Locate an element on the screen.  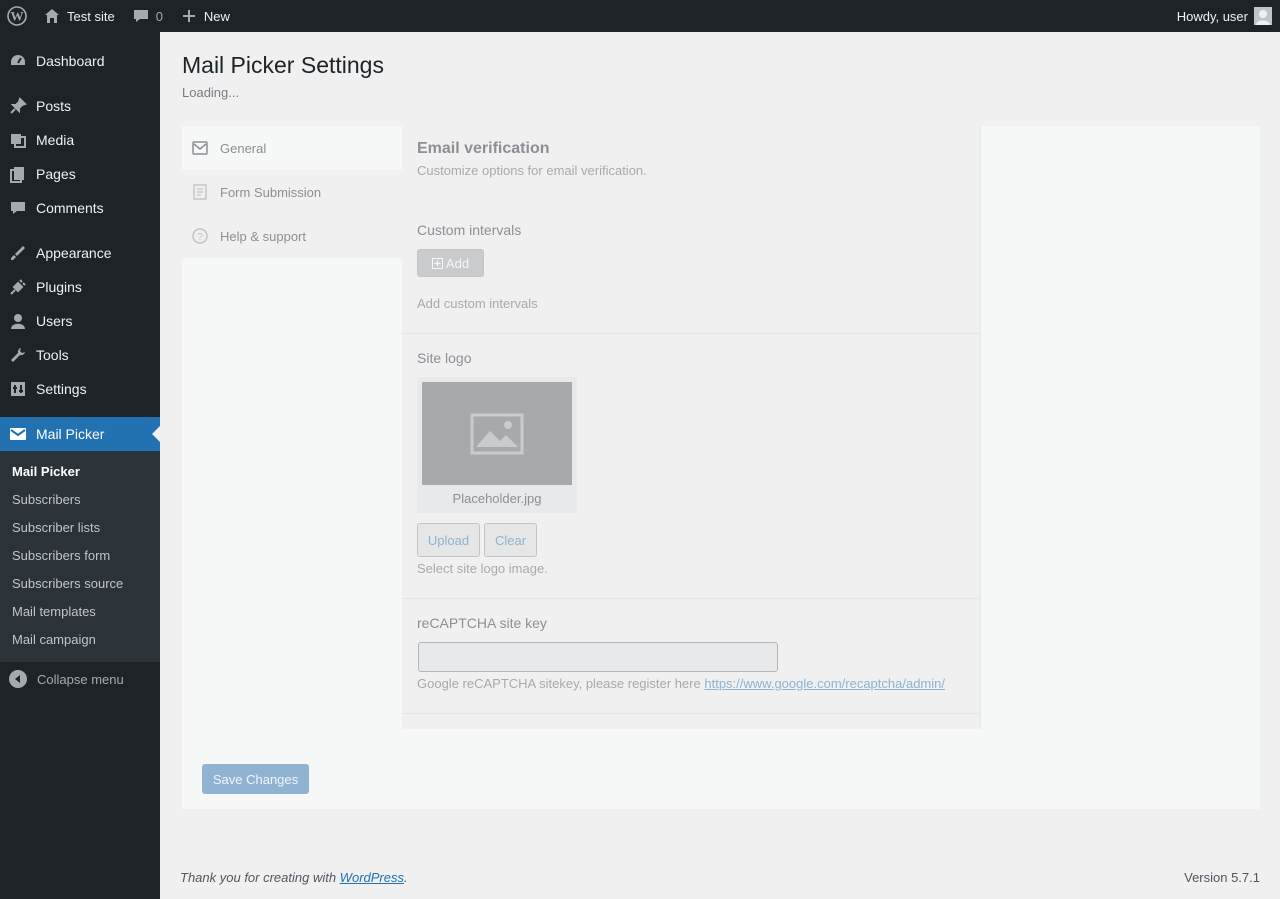
save-changes-button: Save Changes is located at coordinates (255, 779).